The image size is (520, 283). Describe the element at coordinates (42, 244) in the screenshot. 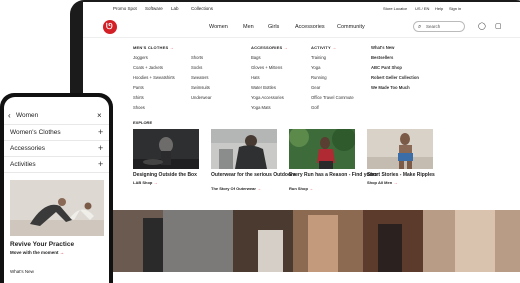

I see `mobile-promo-title: Revive Your Practice` at that location.